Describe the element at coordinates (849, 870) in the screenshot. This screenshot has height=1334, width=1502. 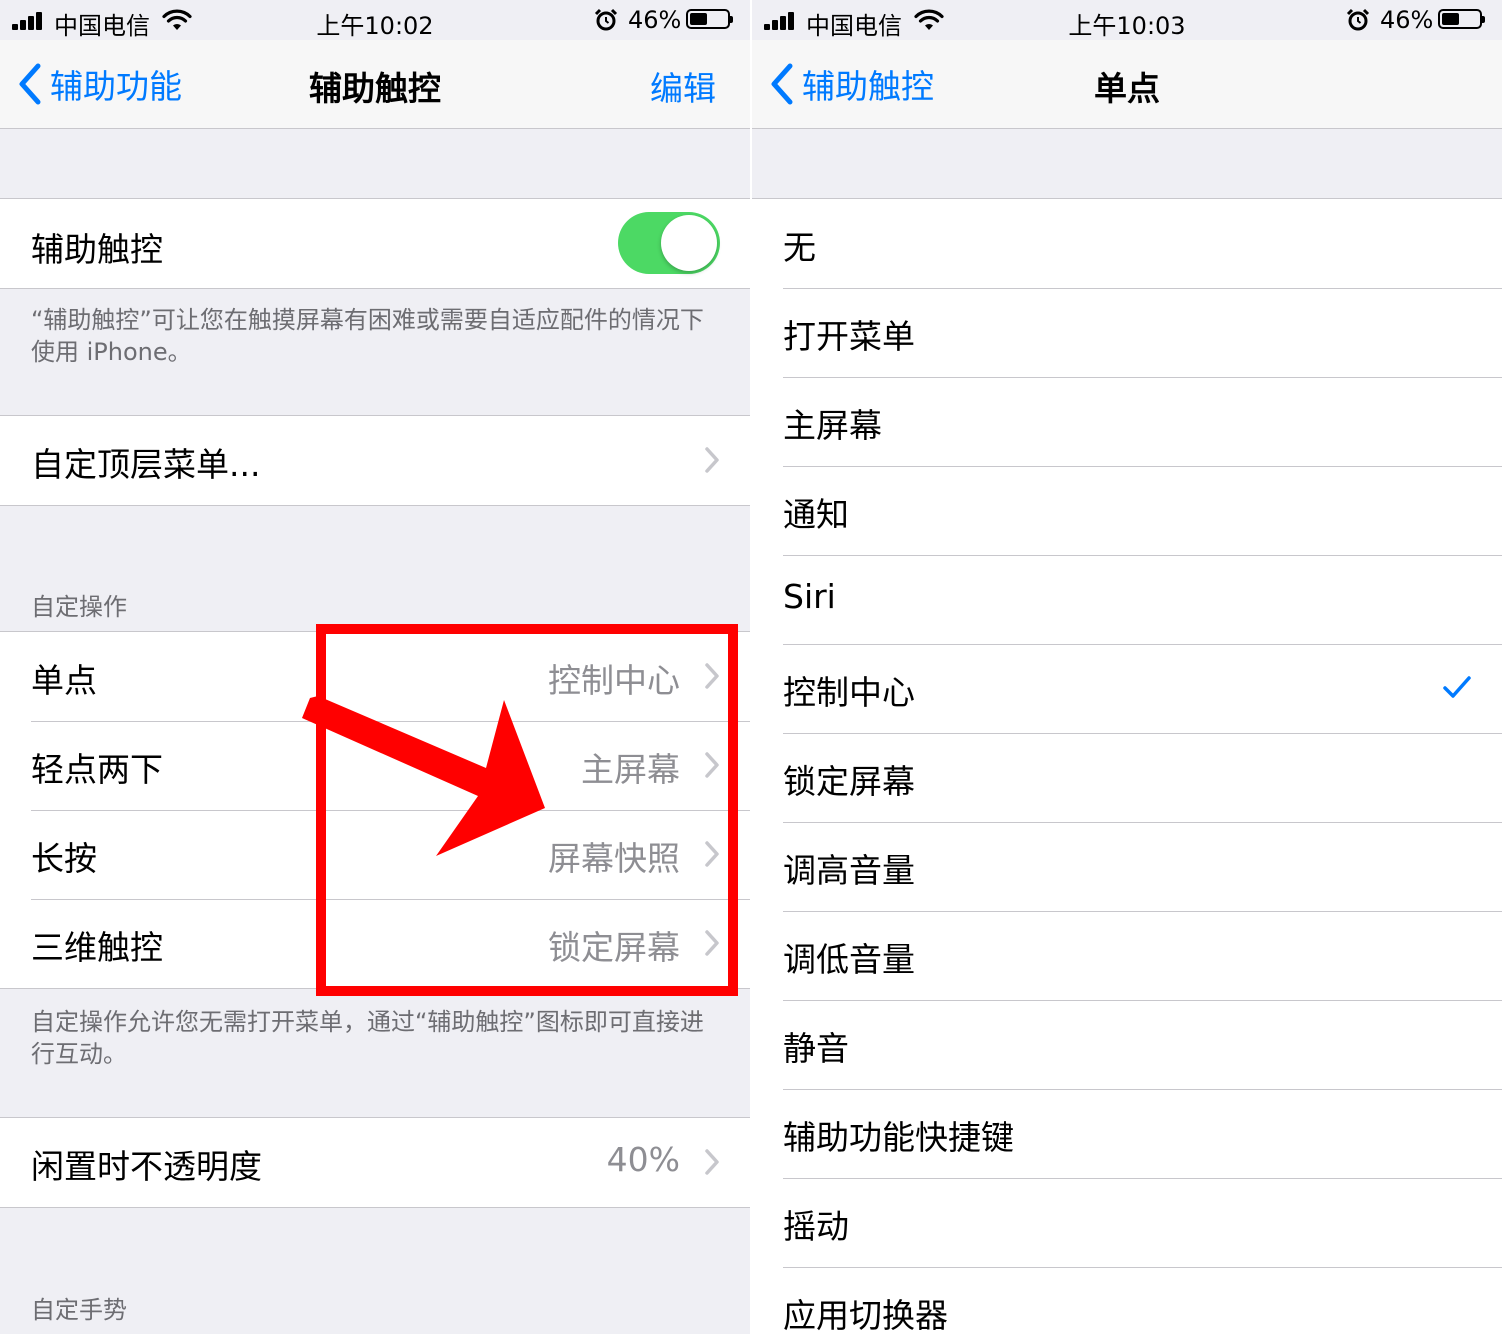
I see `option-label: 调高音量` at that location.